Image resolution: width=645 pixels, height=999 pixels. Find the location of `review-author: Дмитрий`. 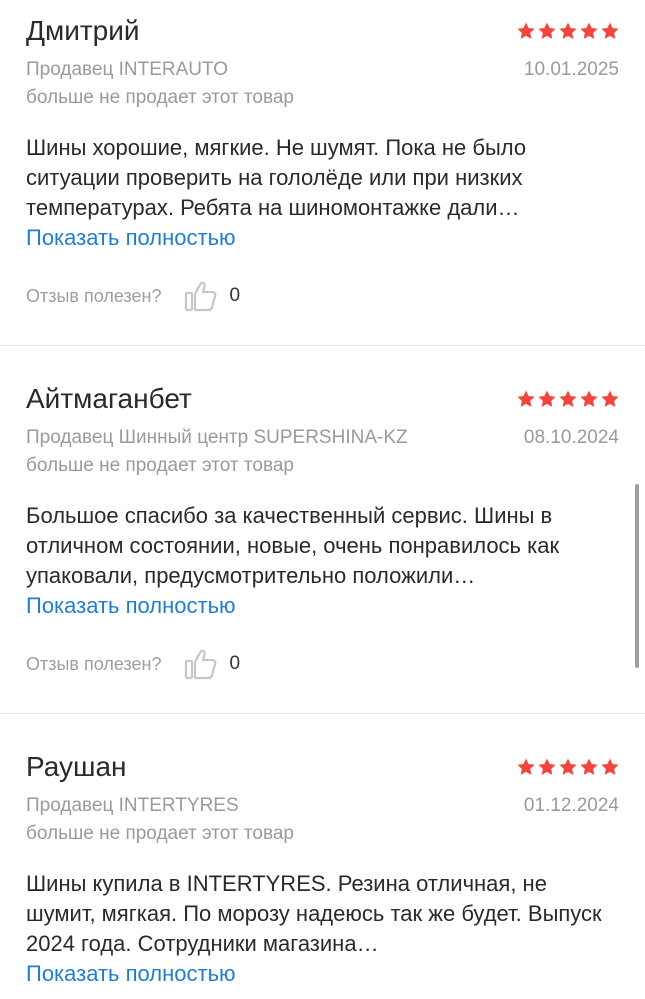

review-author: Дмитрий is located at coordinates (83, 30).